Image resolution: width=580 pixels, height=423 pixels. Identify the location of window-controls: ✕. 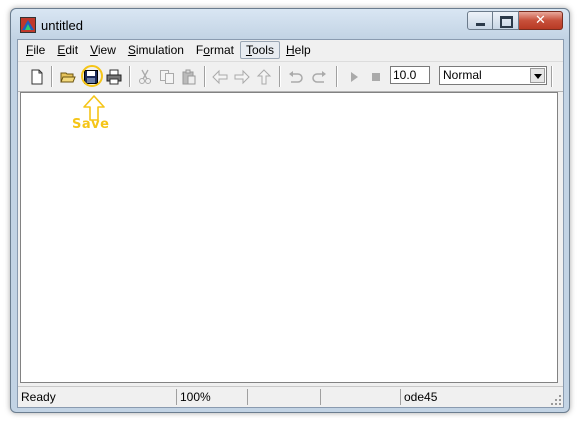
(515, 20).